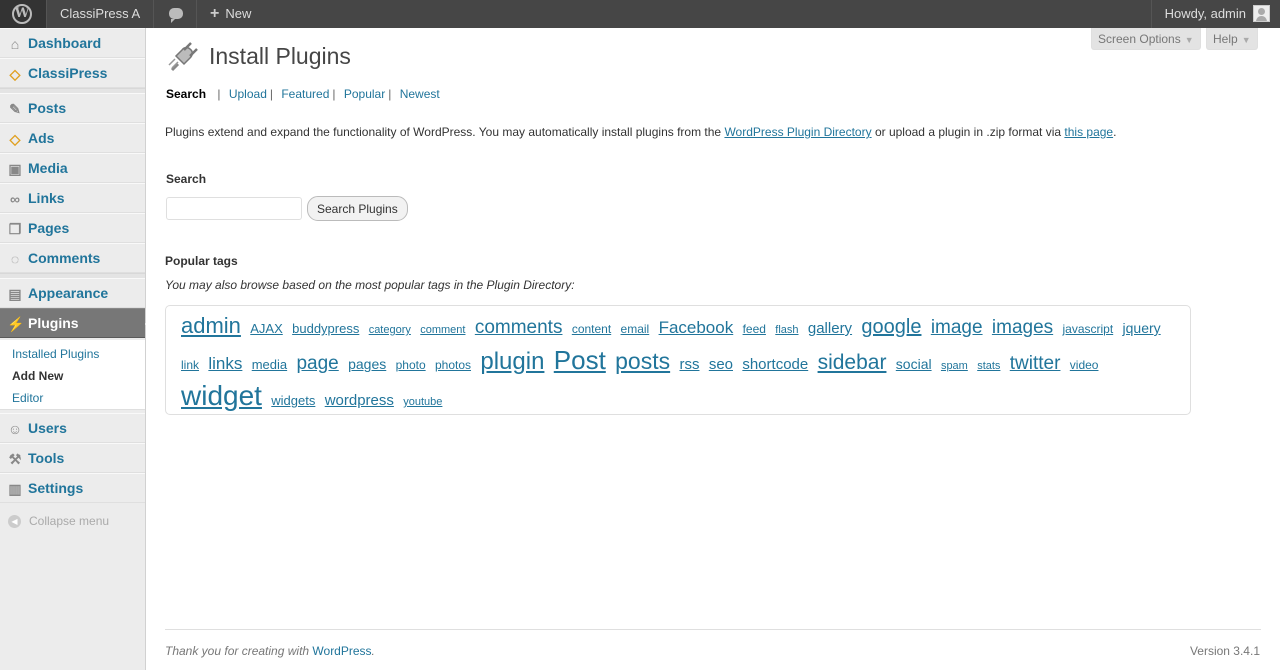 This screenshot has height=670, width=1280. What do you see at coordinates (341, 651) in the screenshot?
I see `footer-wordpress-link: WordPress` at bounding box center [341, 651].